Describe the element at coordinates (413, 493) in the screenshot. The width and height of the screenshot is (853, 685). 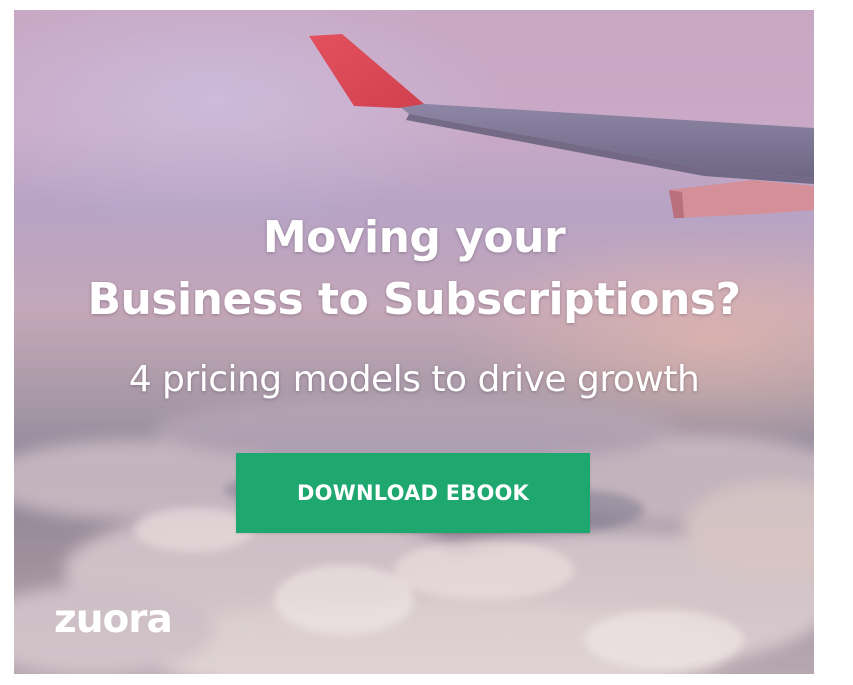
I see `download-ebook-button: DOWNLOAD EBOOK` at that location.